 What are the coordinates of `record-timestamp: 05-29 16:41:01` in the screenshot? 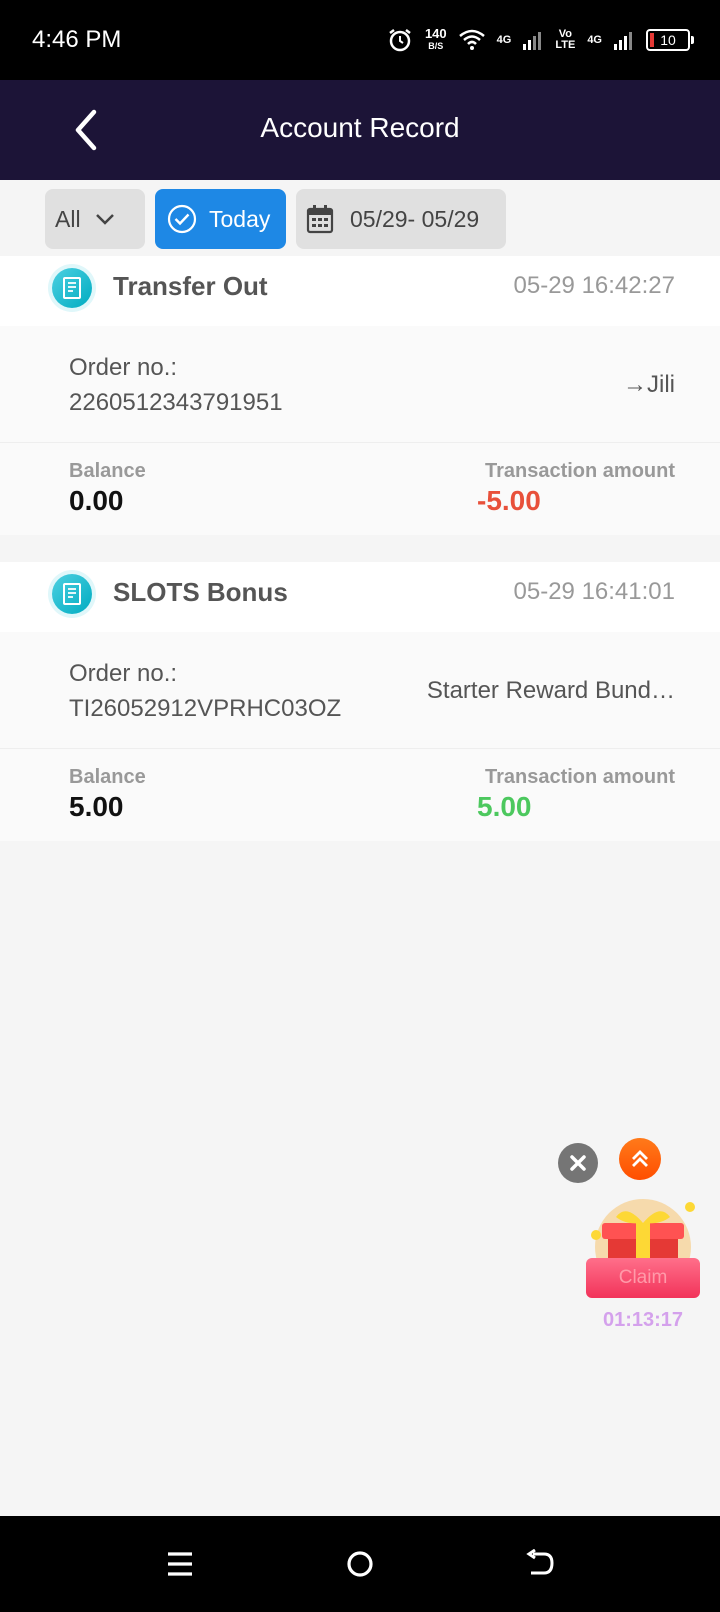 It's located at (594, 591).